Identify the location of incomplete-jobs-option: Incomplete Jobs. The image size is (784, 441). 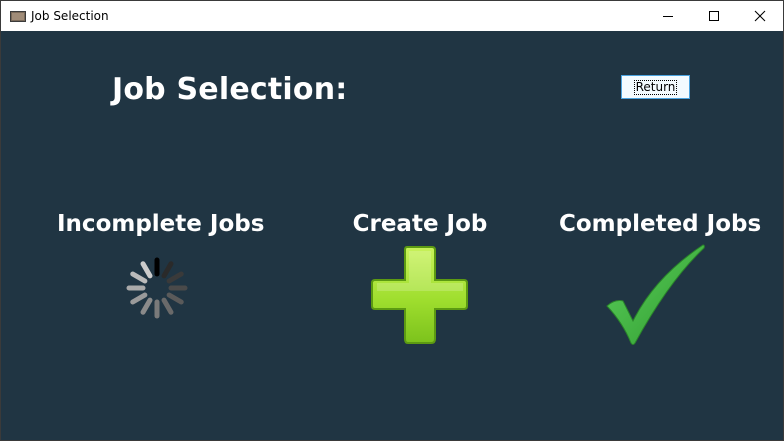
(161, 272).